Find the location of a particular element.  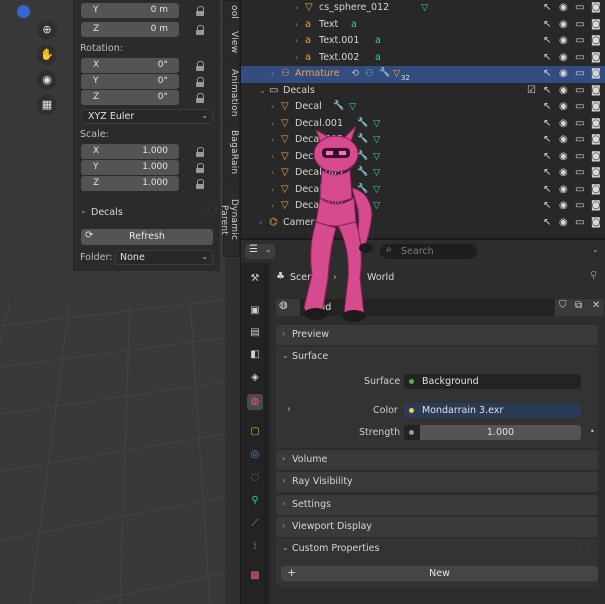

new-property-button: + New is located at coordinates (439, 573).